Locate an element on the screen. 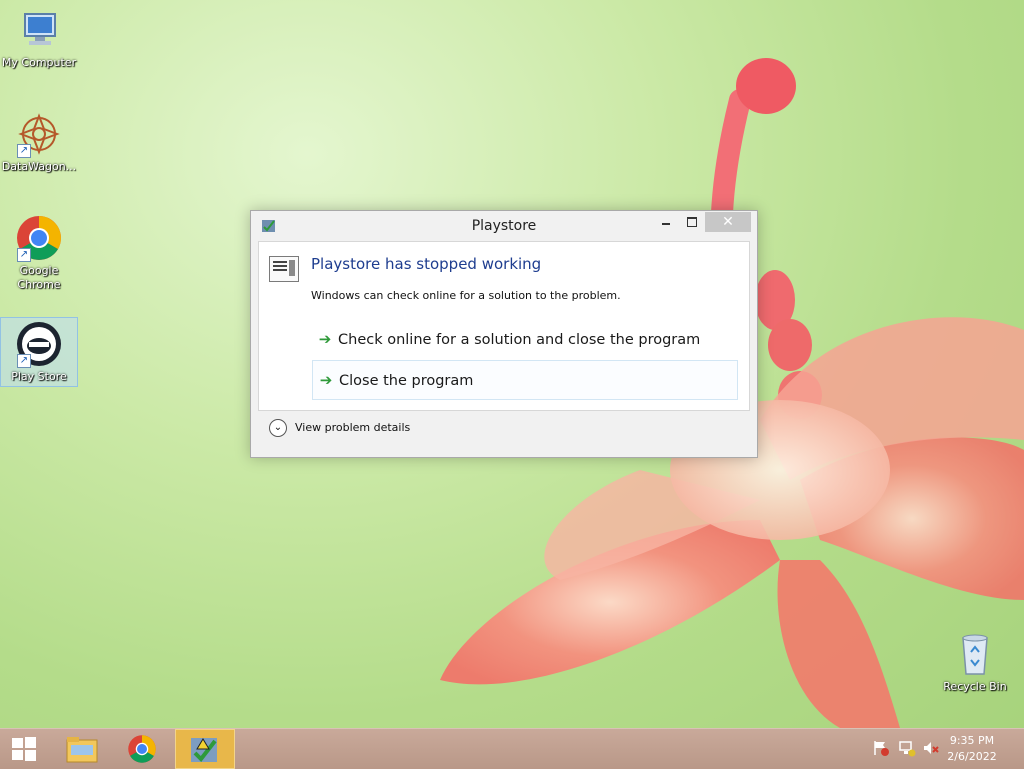  maximize-button is located at coordinates (692, 222).